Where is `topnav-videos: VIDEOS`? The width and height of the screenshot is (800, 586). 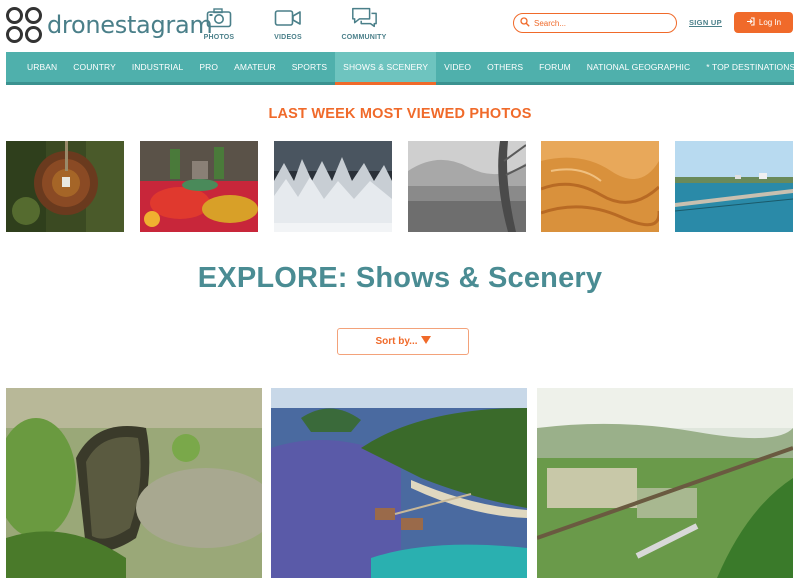
topnav-videos: VIDEOS is located at coordinates (288, 23).